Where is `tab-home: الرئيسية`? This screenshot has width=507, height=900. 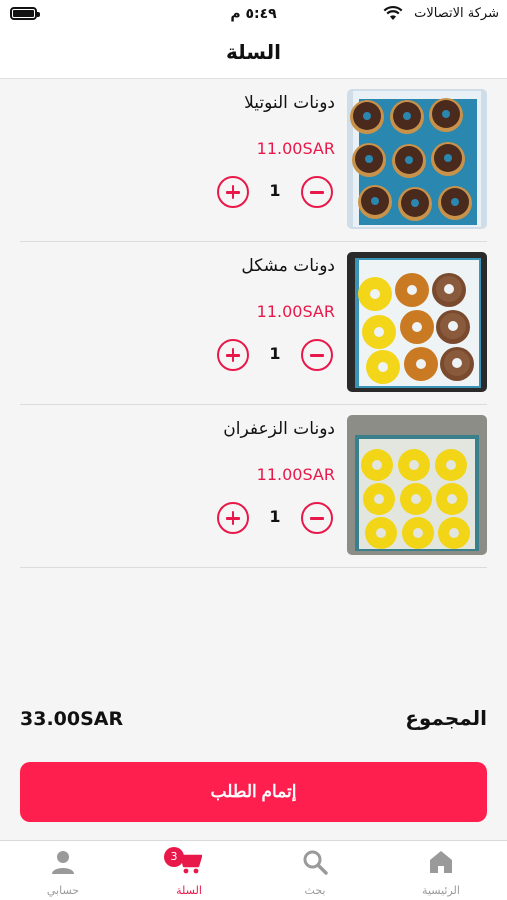 tab-home: الرئيسية is located at coordinates (441, 870).